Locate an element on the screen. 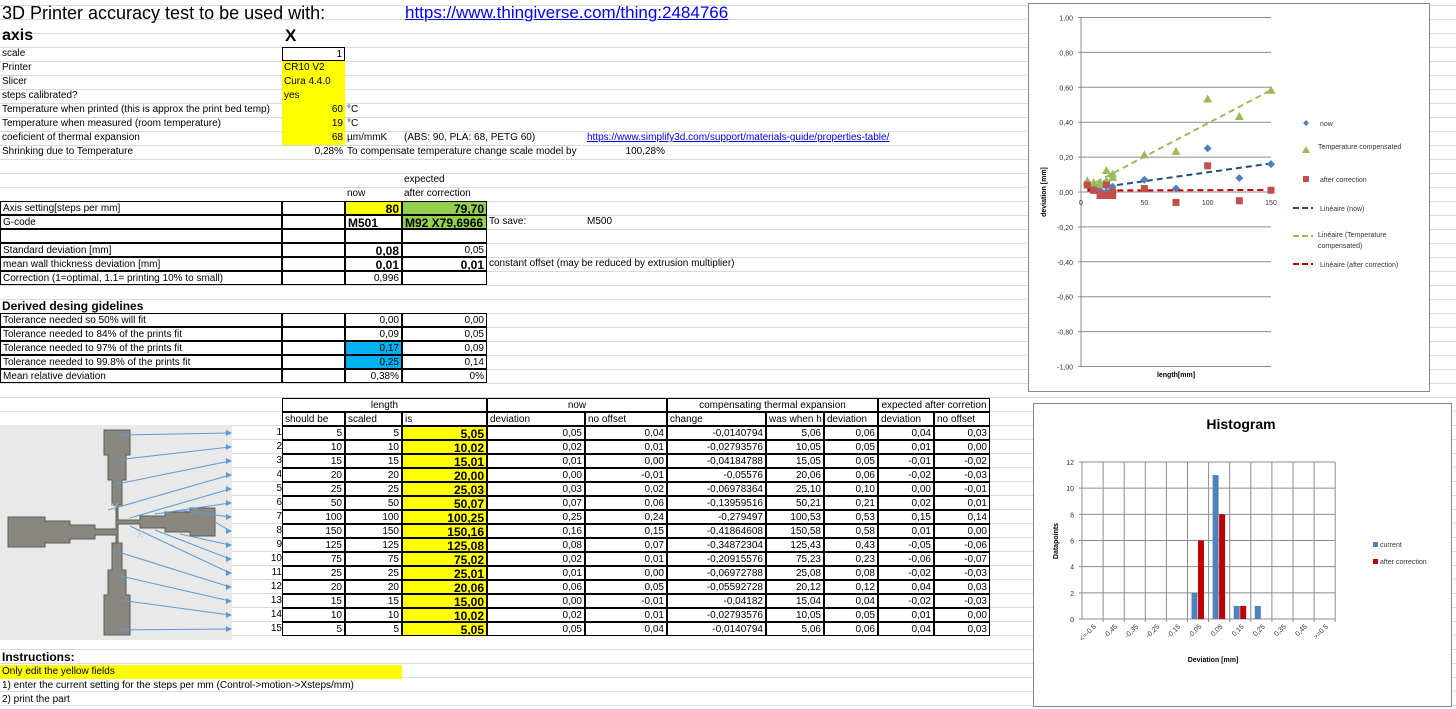  y-tick-label: 0 is located at coordinates (1072, 620).